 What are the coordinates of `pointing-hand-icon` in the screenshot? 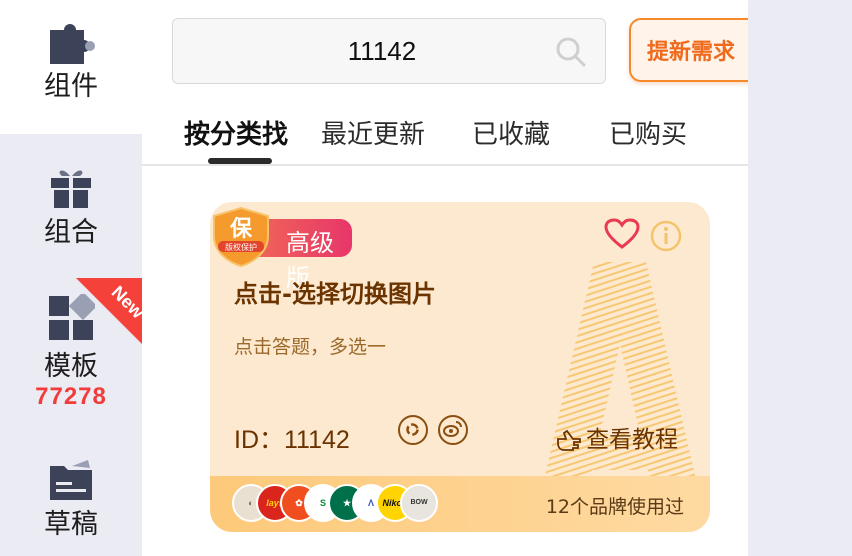 It's located at (569, 440).